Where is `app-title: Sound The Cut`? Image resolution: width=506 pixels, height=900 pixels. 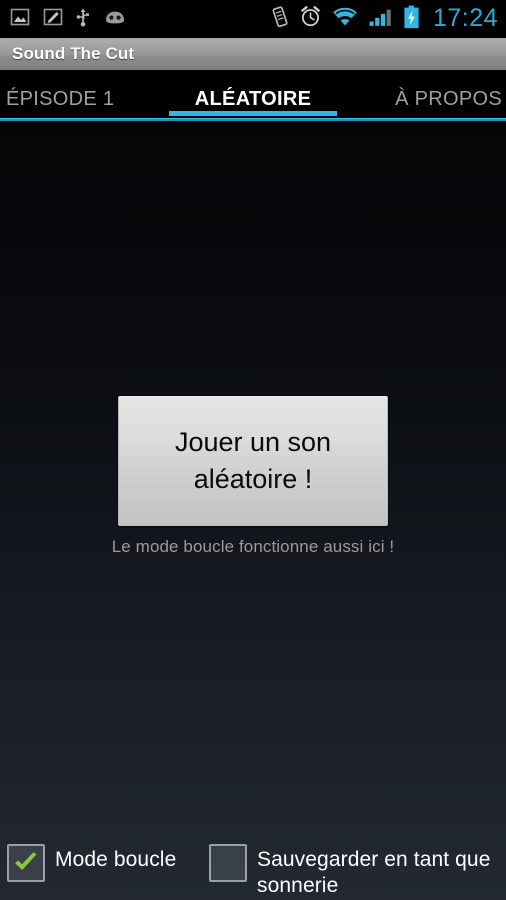 app-title: Sound The Cut is located at coordinates (73, 53).